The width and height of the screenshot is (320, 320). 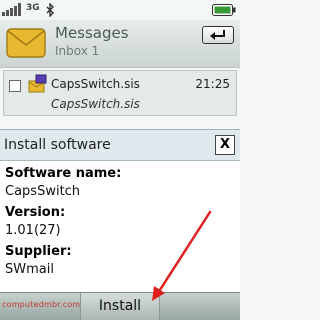 What do you see at coordinates (26, 43) in the screenshot?
I see `envelope-icon` at bounding box center [26, 43].